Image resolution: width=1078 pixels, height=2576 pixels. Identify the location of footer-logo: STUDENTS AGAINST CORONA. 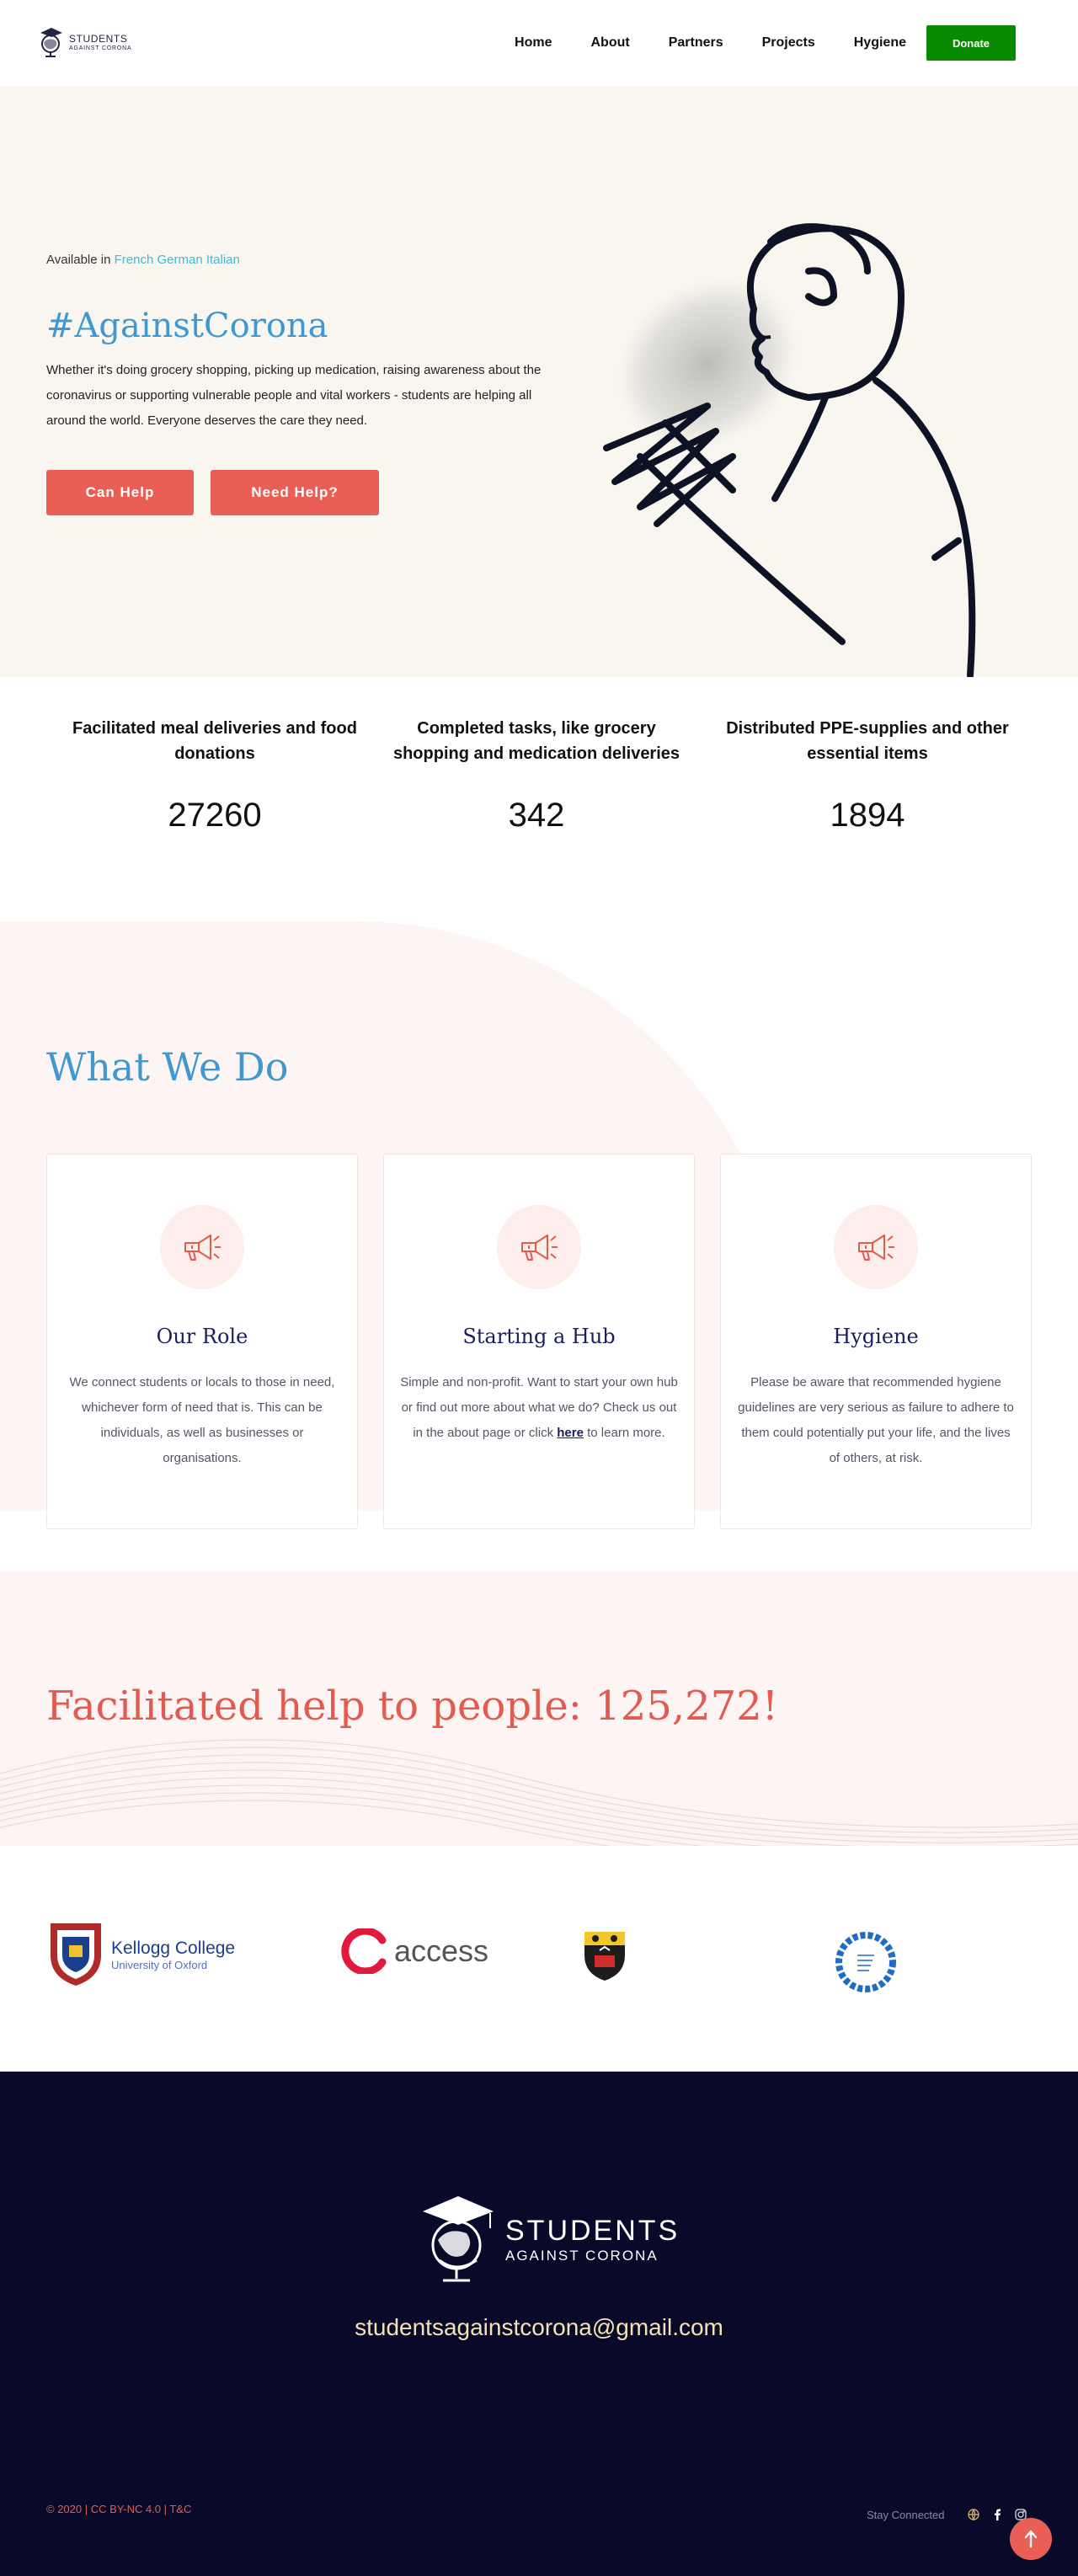
(549, 2239).